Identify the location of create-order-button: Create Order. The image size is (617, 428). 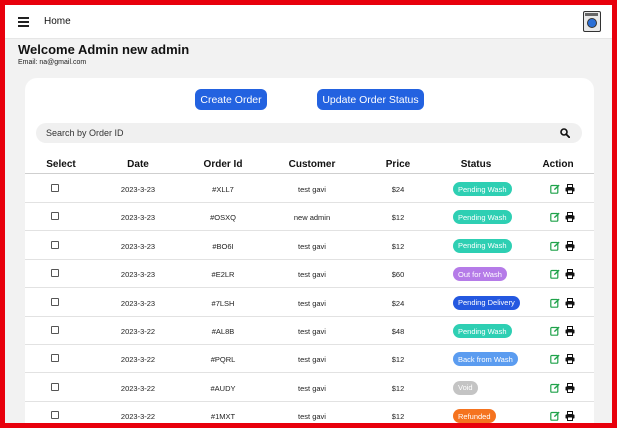
(231, 99).